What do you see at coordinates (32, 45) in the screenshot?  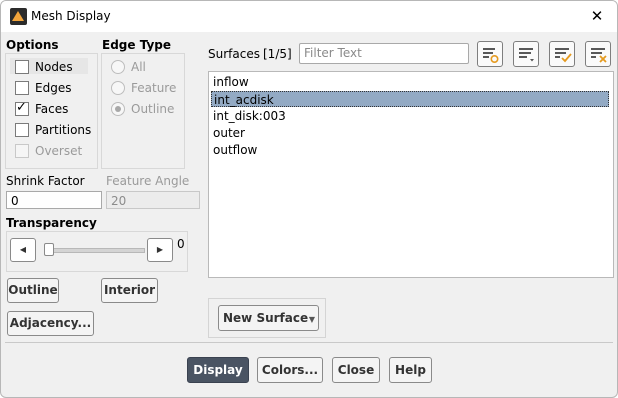 I see `options-heading: Options` at bounding box center [32, 45].